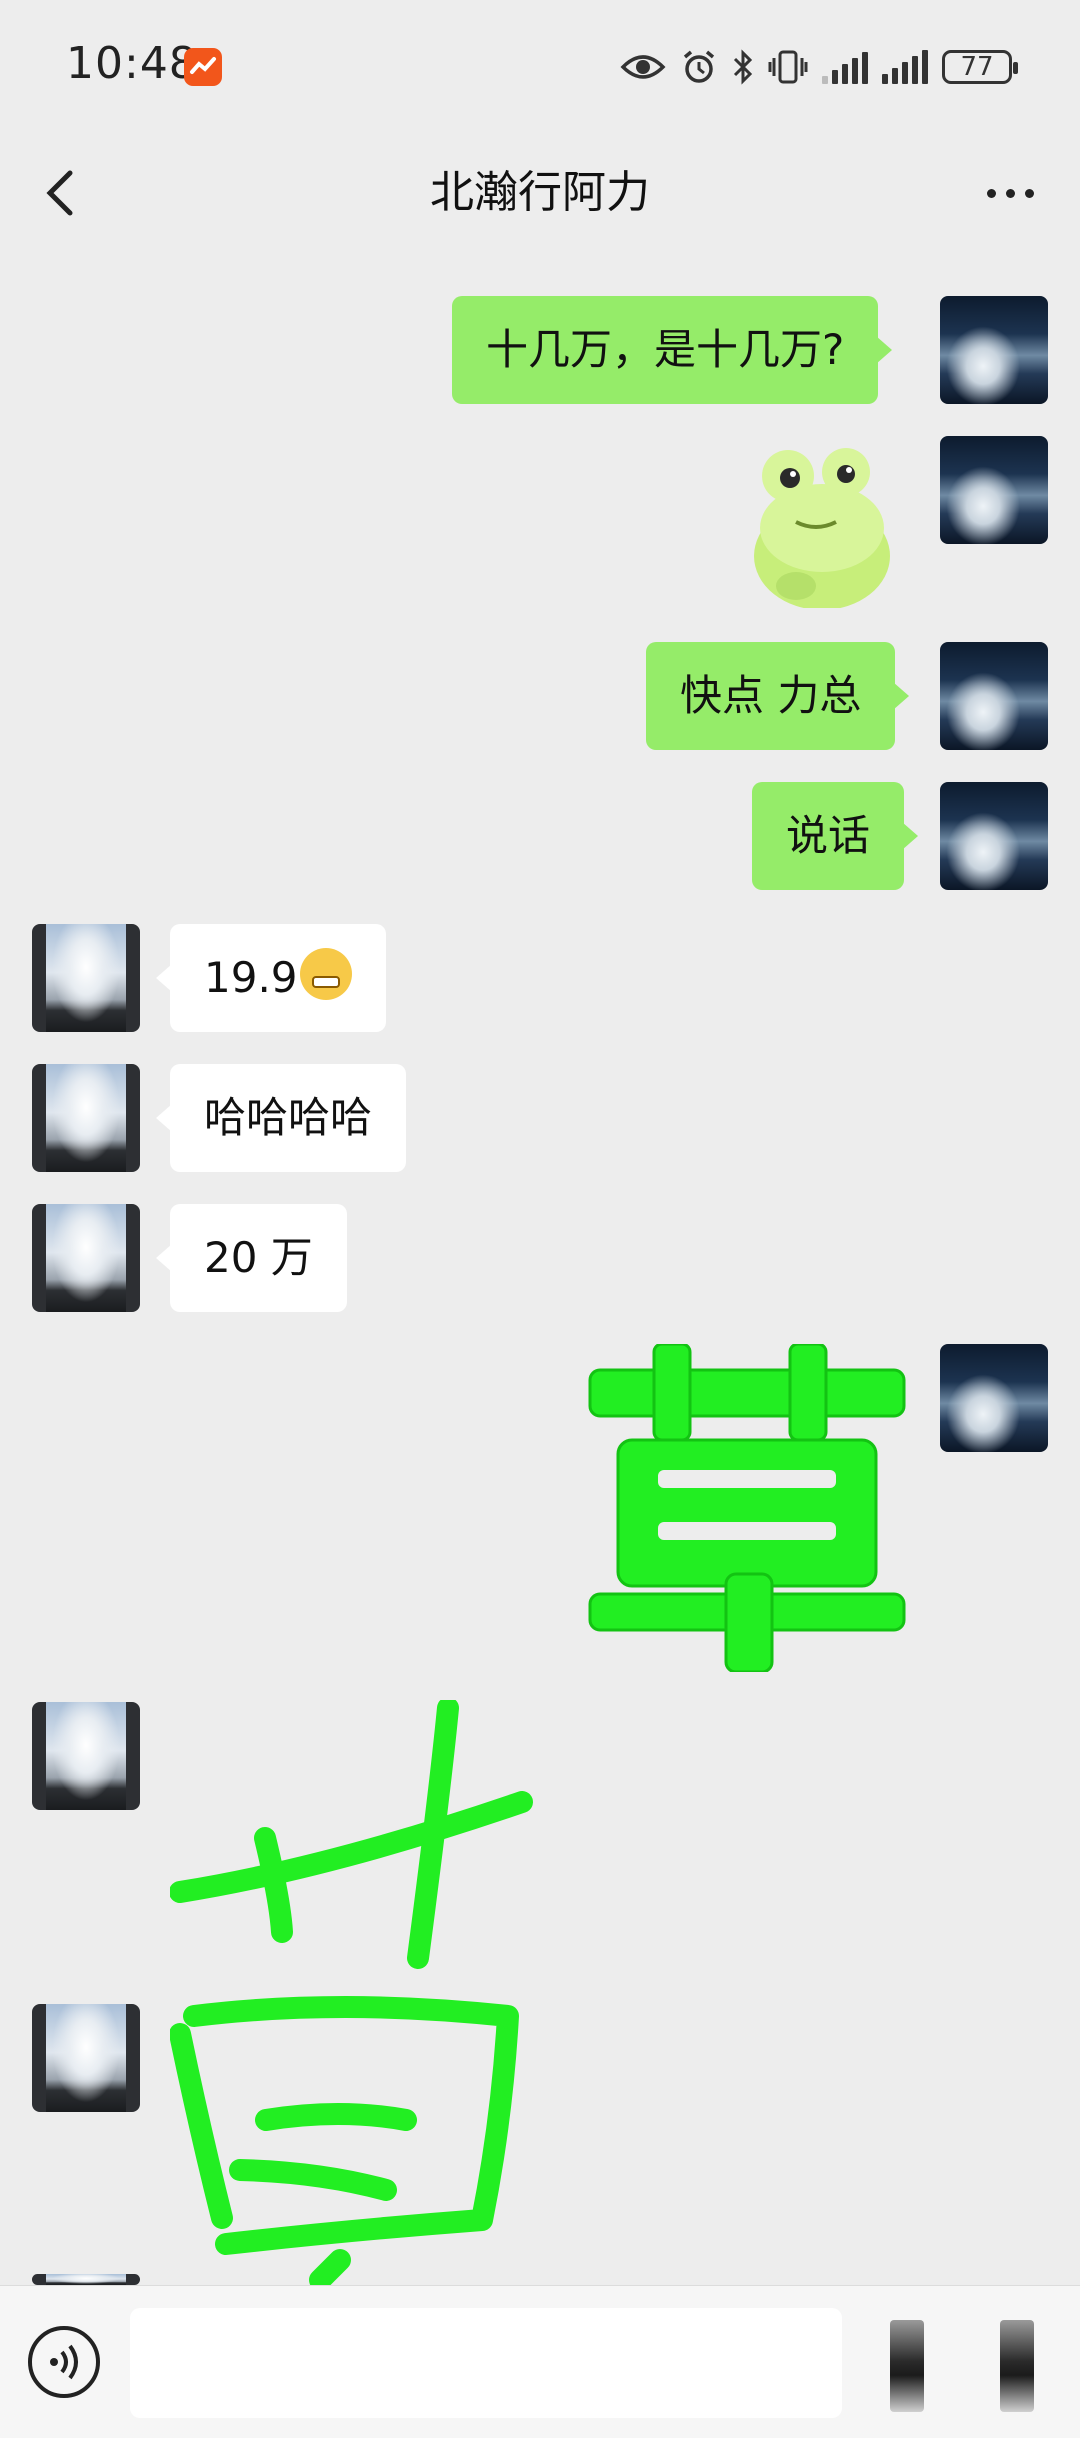 The height and width of the screenshot is (2438, 1080). What do you see at coordinates (281, 1118) in the screenshot?
I see `message-bubble-incoming: 哈哈哈哈` at bounding box center [281, 1118].